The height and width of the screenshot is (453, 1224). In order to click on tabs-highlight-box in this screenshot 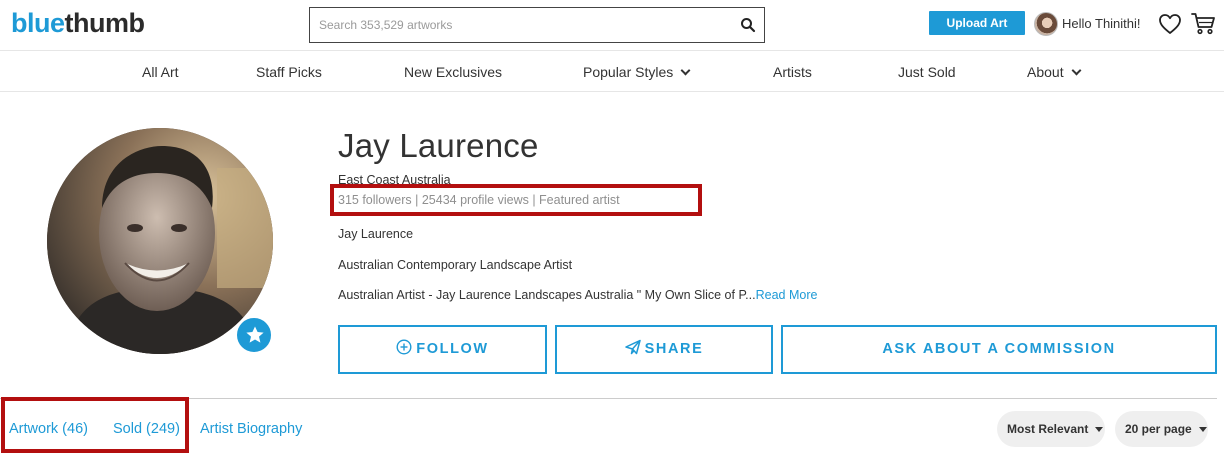, I will do `click(95, 425)`.